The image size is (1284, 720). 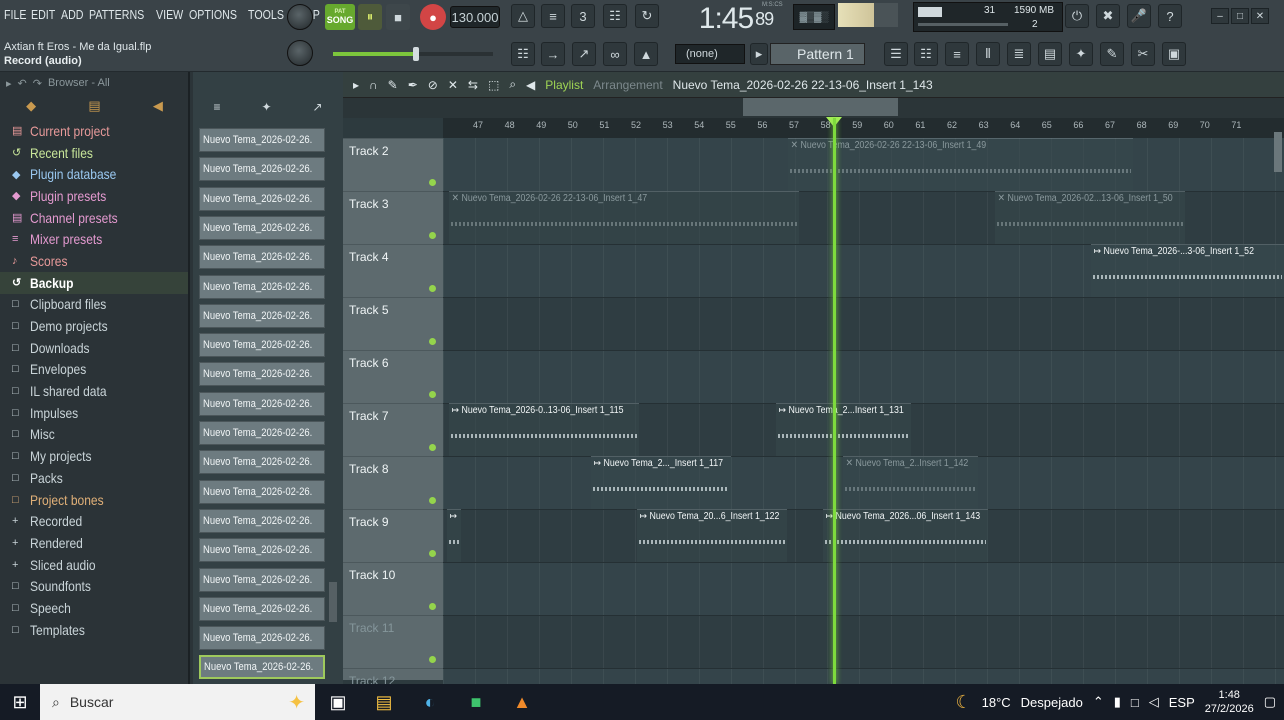 What do you see at coordinates (523, 16) in the screenshot?
I see `metronome-icon: △` at bounding box center [523, 16].